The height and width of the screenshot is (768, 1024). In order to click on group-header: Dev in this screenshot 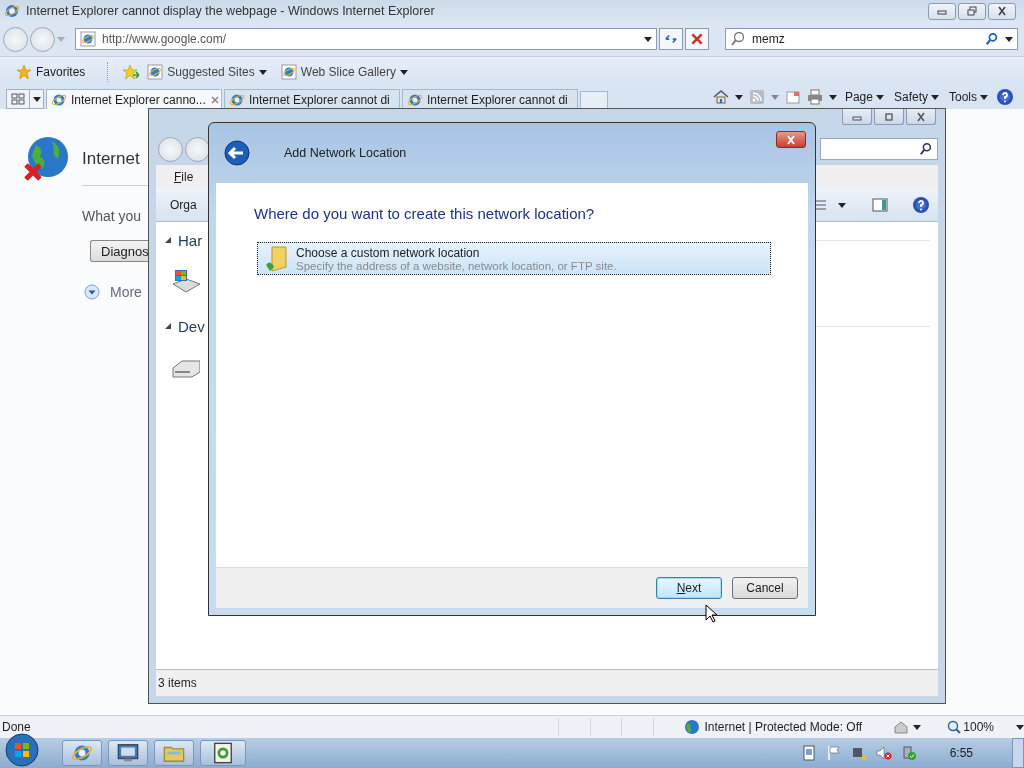, I will do `click(191, 326)`.